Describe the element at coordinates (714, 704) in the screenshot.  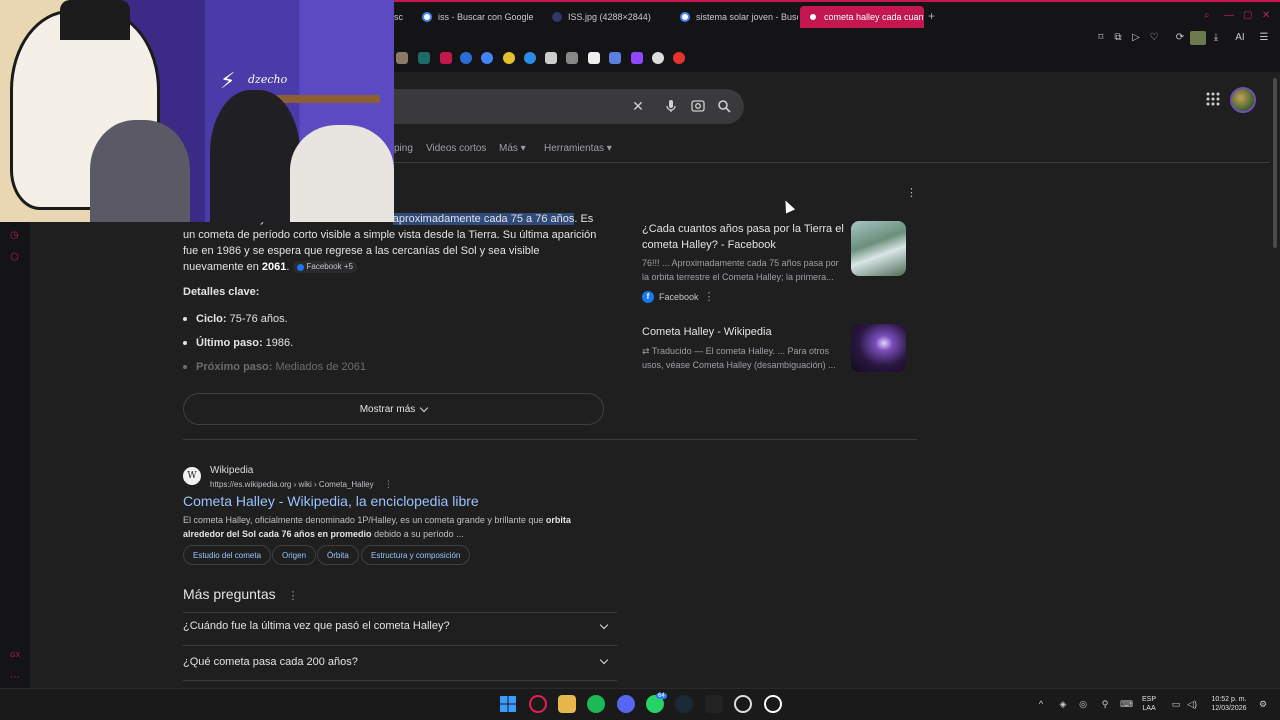
I see `stylus-app-icon` at that location.